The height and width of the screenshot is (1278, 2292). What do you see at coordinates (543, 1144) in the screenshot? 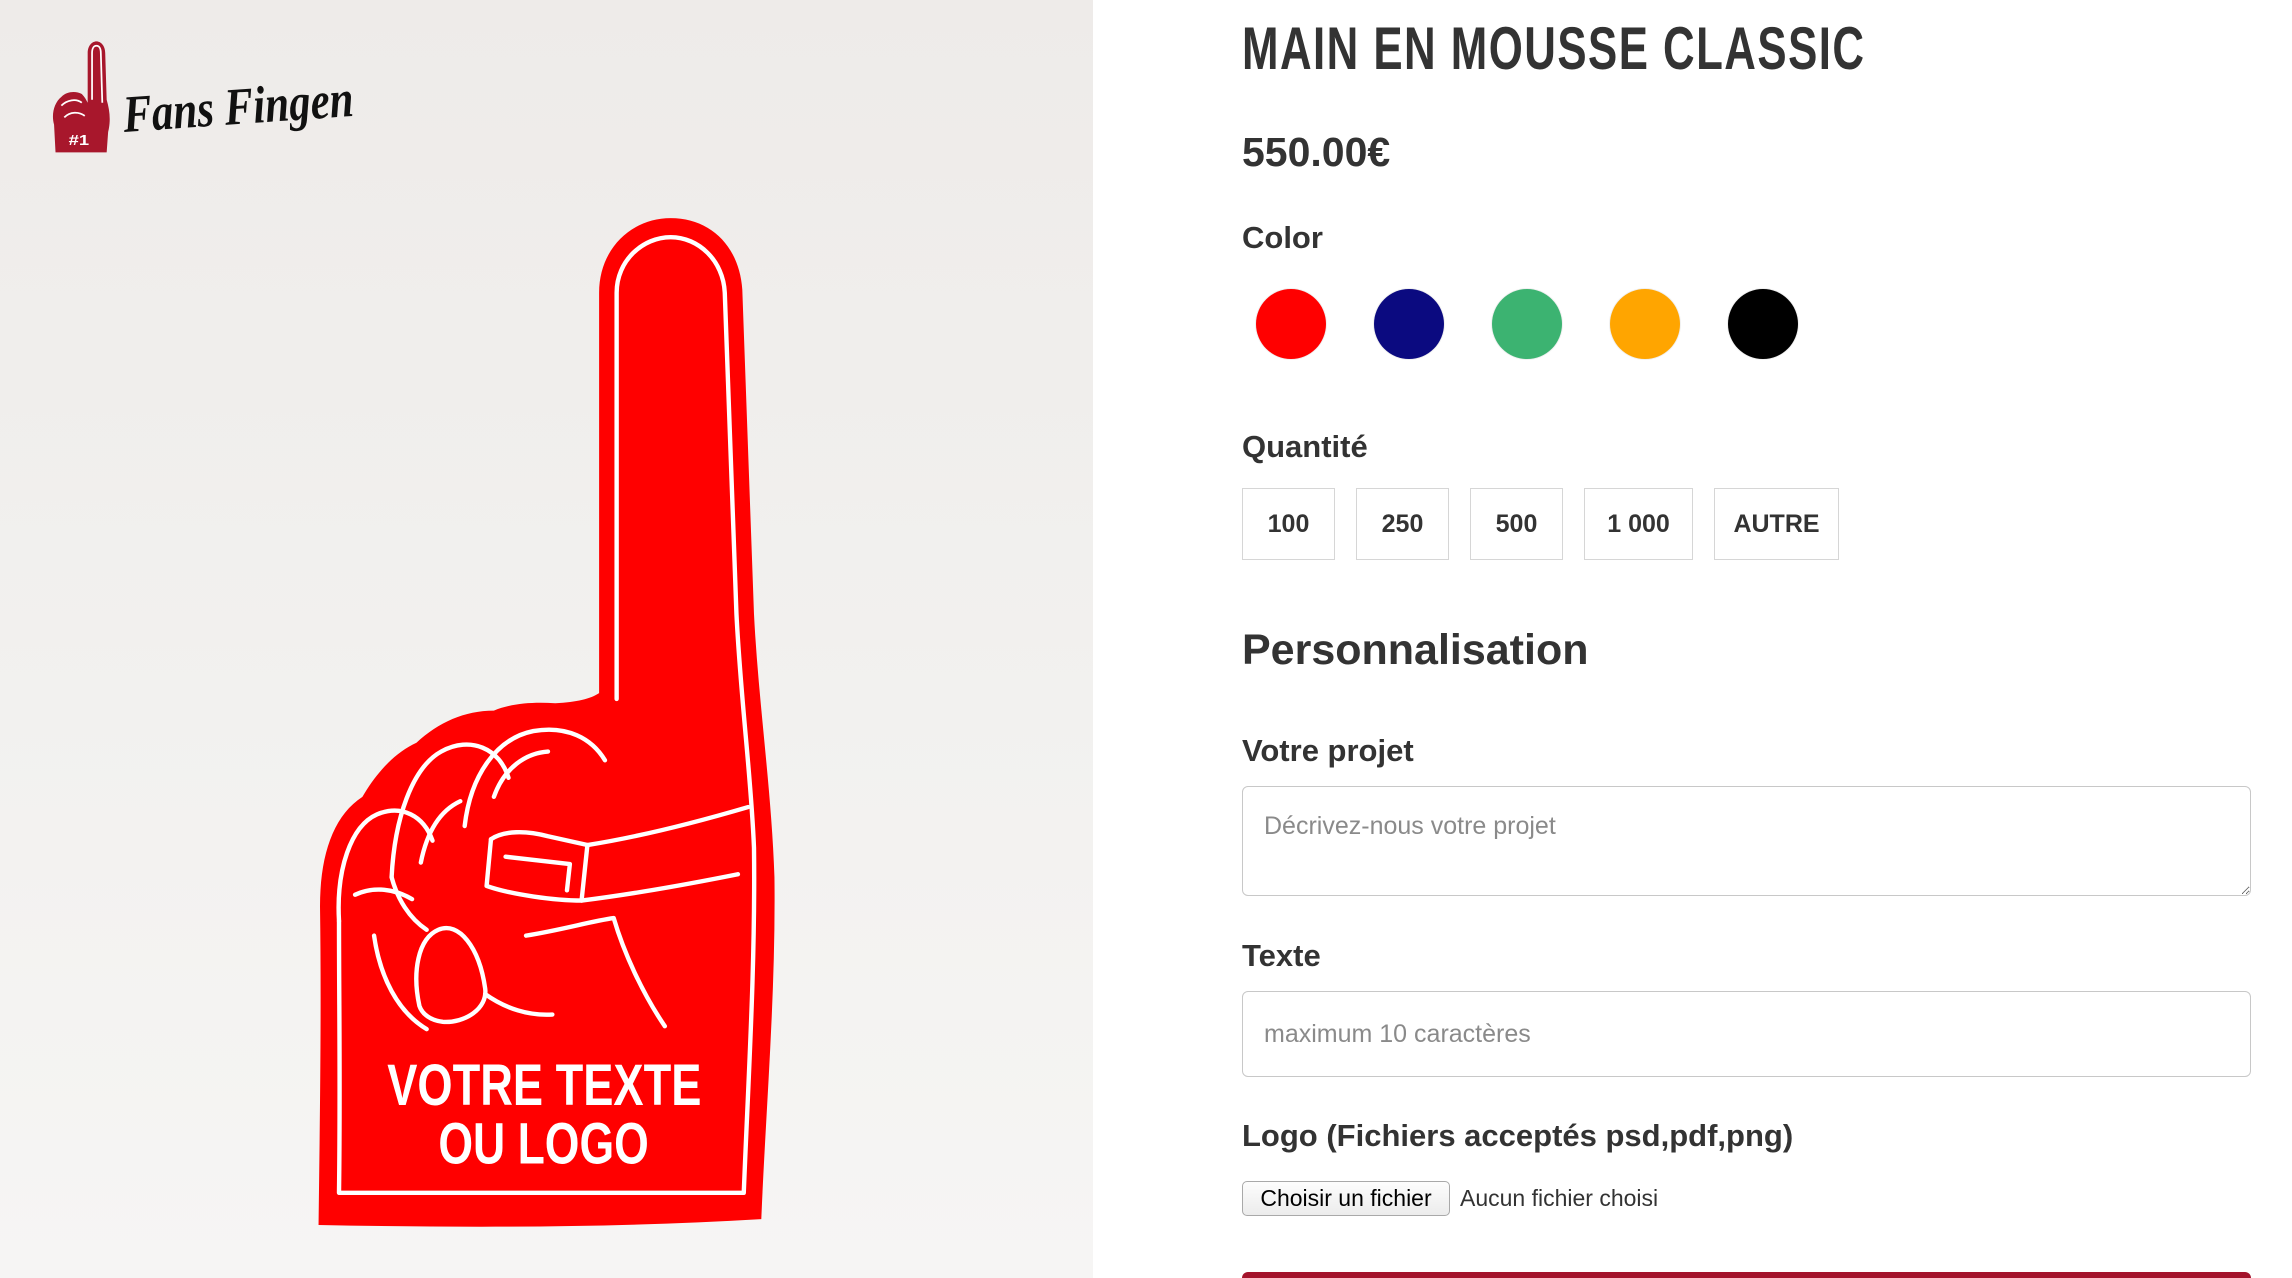
I see `print-area-line-2: OU LOGO` at bounding box center [543, 1144].